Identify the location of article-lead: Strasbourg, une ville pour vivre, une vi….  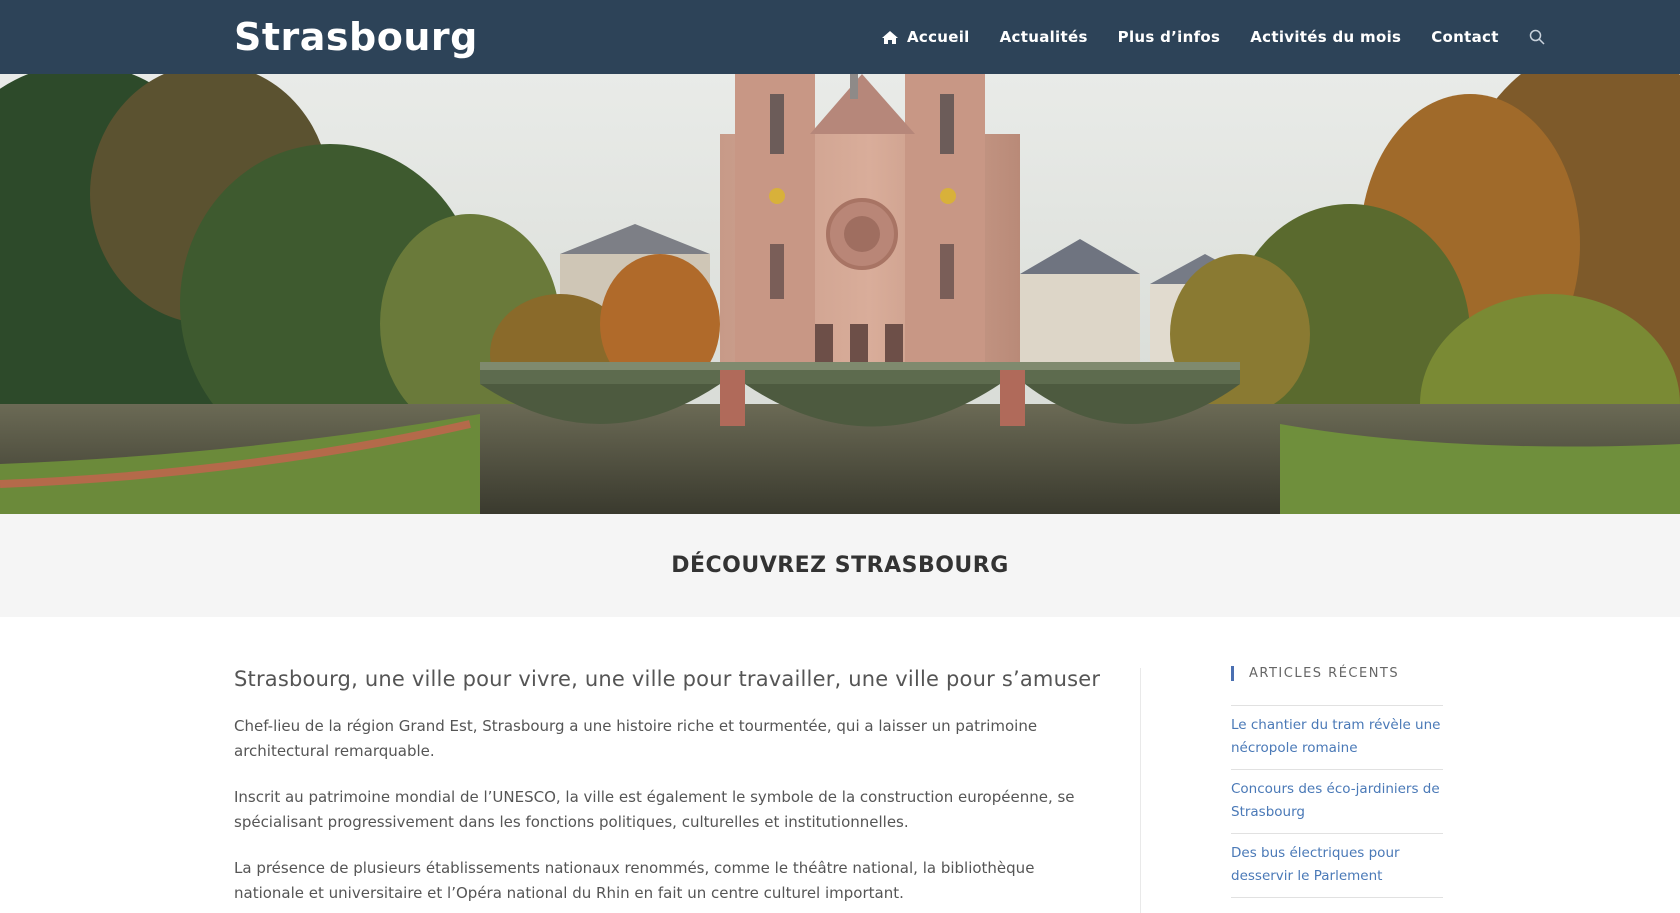
(667, 679).